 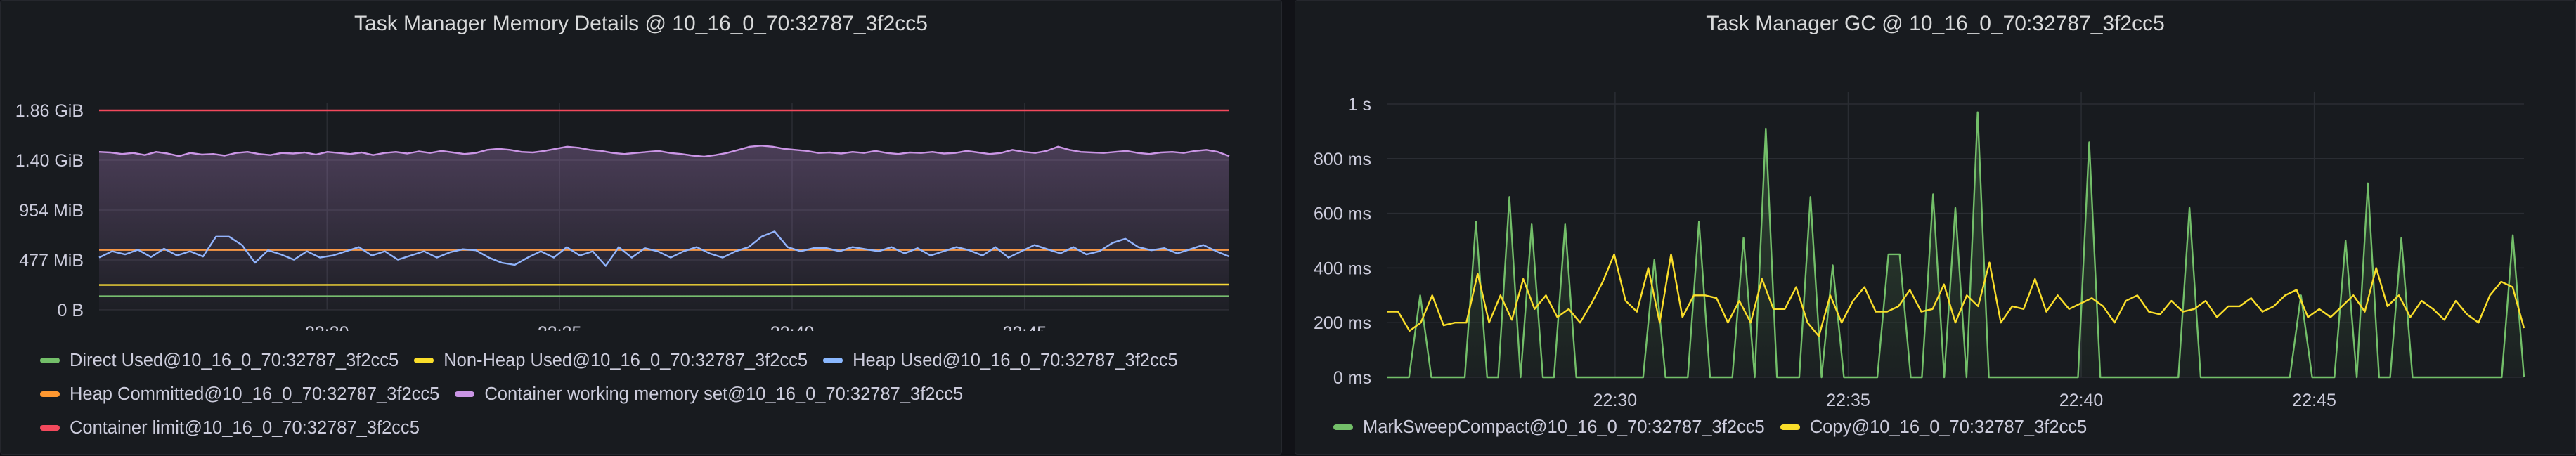 What do you see at coordinates (49, 111) in the screenshot?
I see `y-tick-label: 1.86 GiB` at bounding box center [49, 111].